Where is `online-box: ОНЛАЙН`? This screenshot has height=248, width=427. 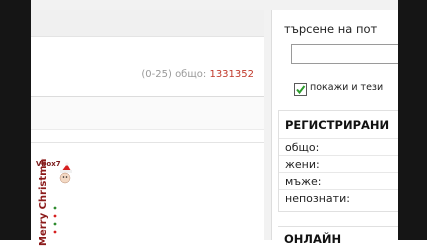
online-box: ОНЛАЙН is located at coordinates (338, 236).